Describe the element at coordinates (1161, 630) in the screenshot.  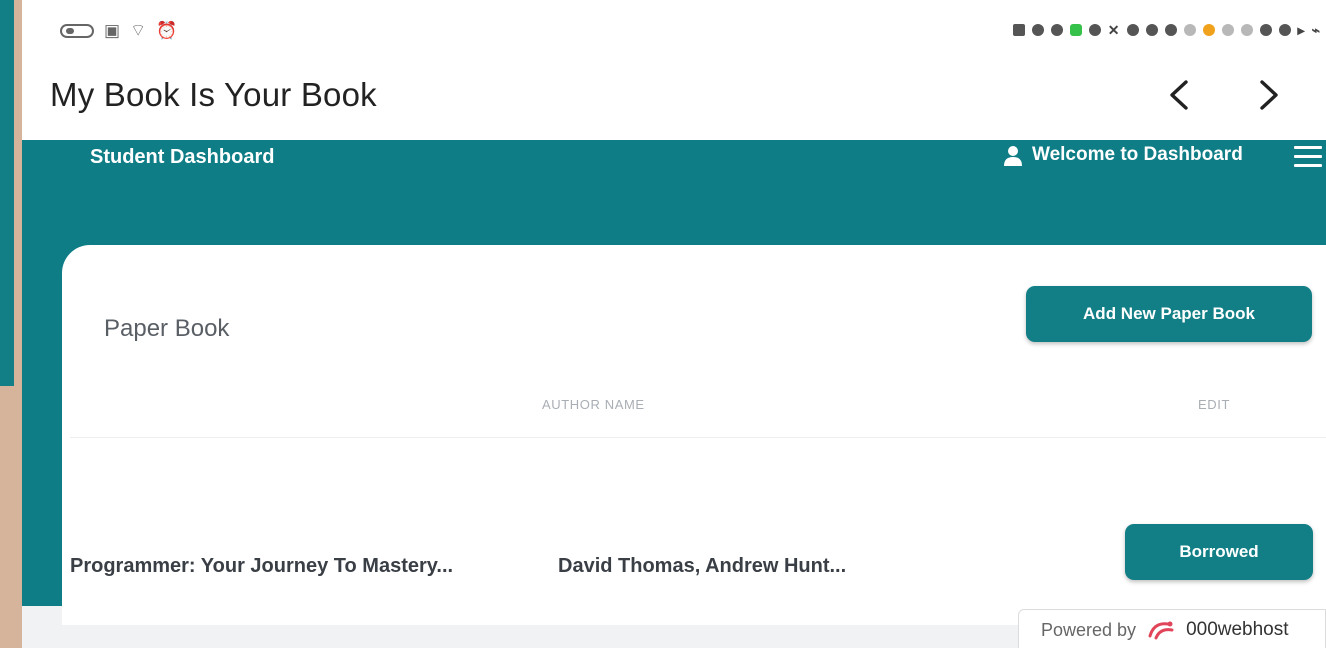
I see `webhost-logo-icon` at that location.